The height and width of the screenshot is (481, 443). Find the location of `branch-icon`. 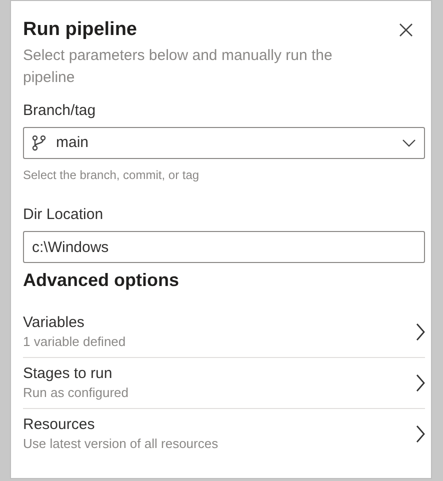

branch-icon is located at coordinates (39, 143).